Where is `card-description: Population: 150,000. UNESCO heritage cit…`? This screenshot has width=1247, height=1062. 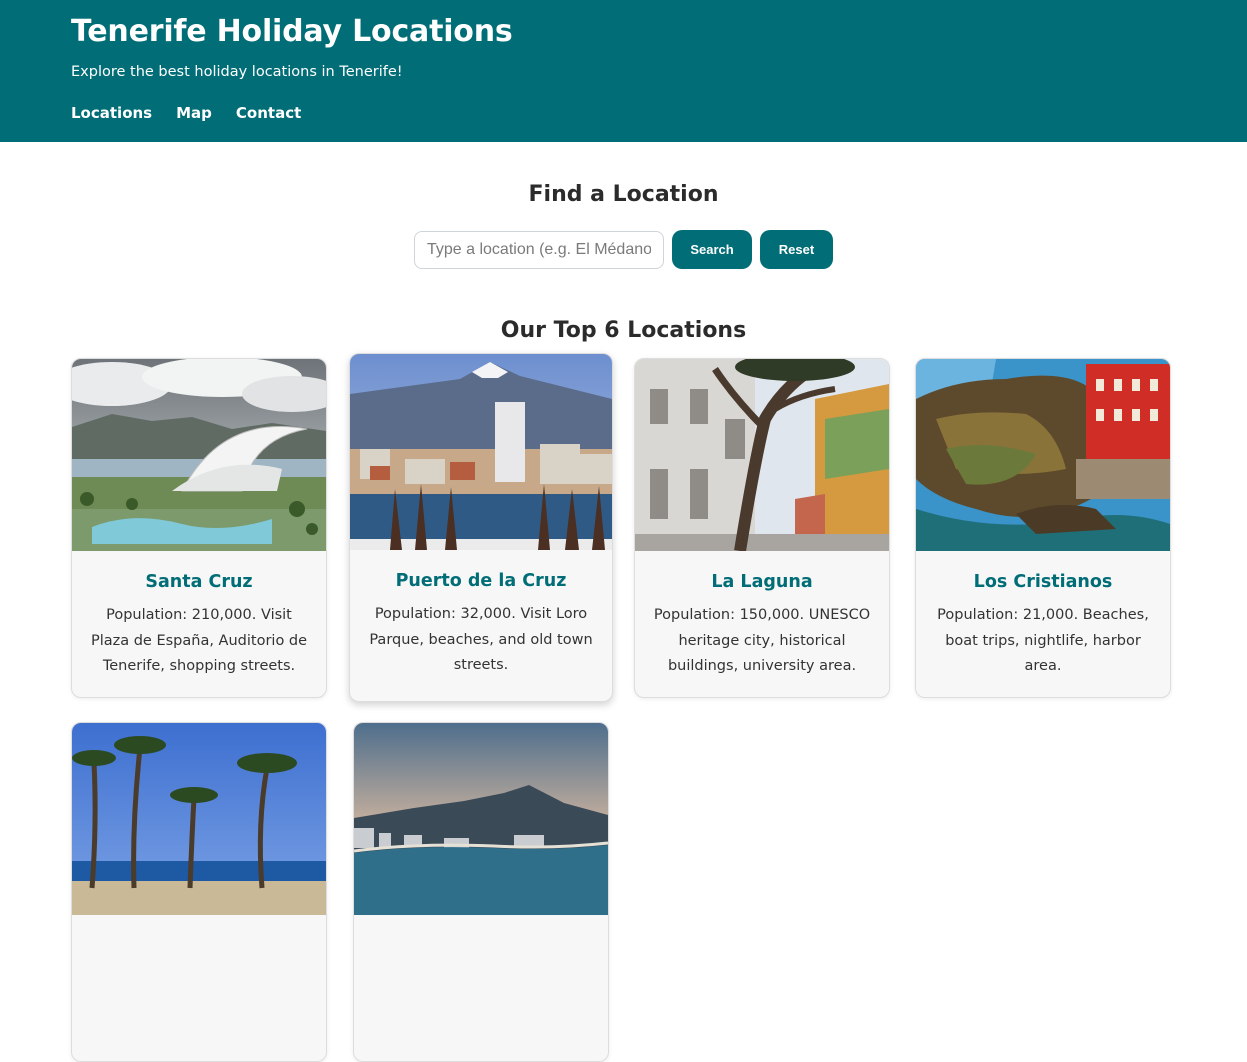 card-description: Population: 150,000. UNESCO heritage cit… is located at coordinates (762, 640).